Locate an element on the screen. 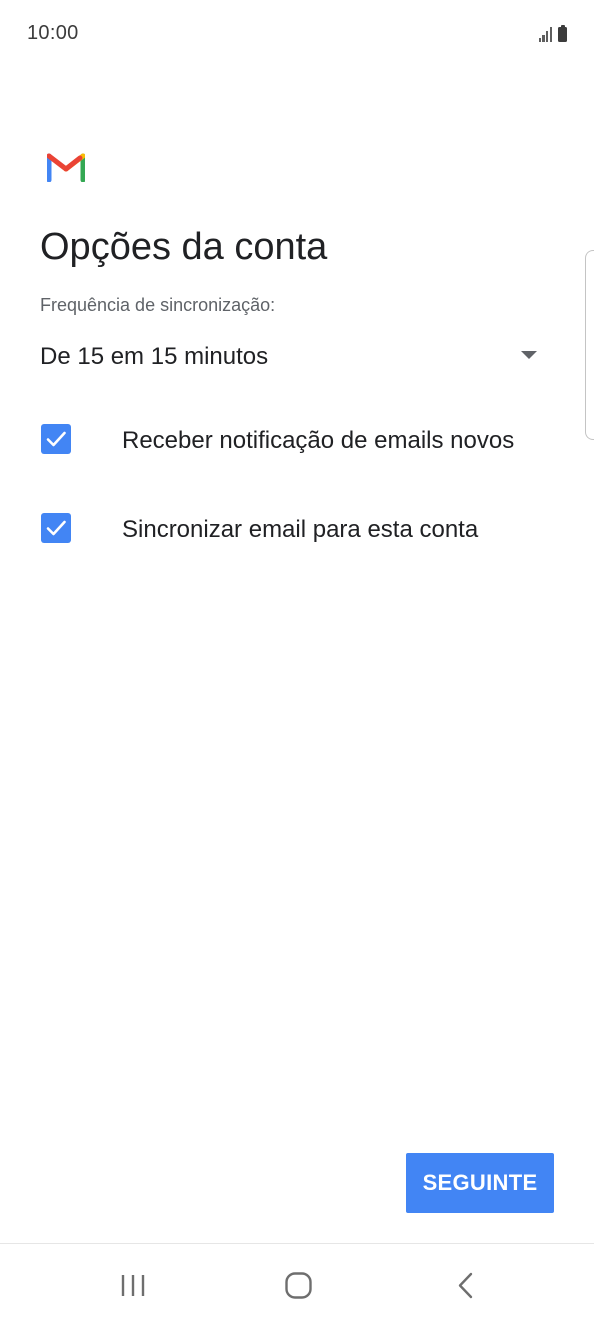  sync-email-checkbox is located at coordinates (56, 528).